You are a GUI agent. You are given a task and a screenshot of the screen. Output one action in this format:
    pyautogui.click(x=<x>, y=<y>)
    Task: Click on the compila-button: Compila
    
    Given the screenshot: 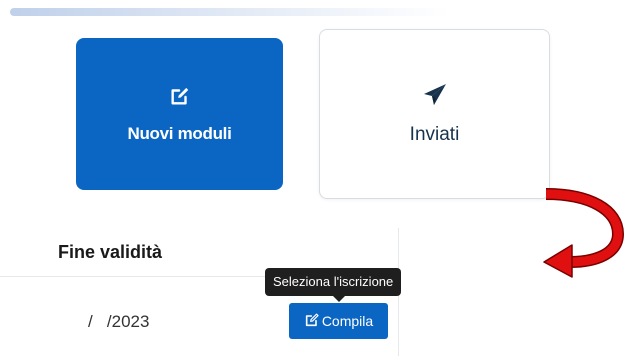 What is the action you would take?
    pyautogui.click(x=338, y=321)
    